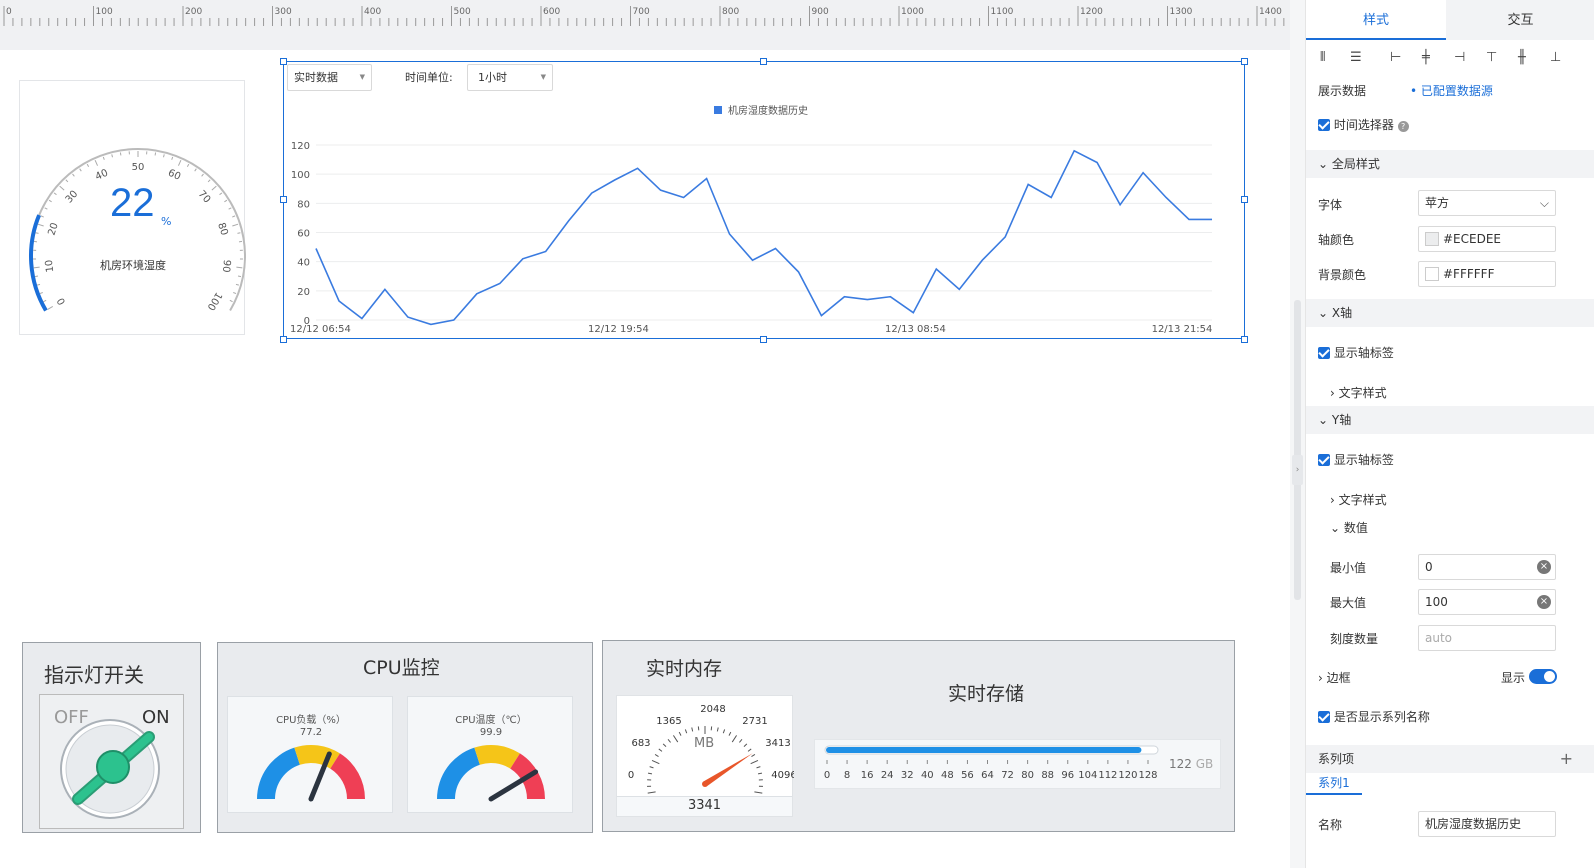 The width and height of the screenshot is (1594, 868). Describe the element at coordinates (1544, 203) in the screenshot. I see `chevron-down-icon: ⌵` at that location.